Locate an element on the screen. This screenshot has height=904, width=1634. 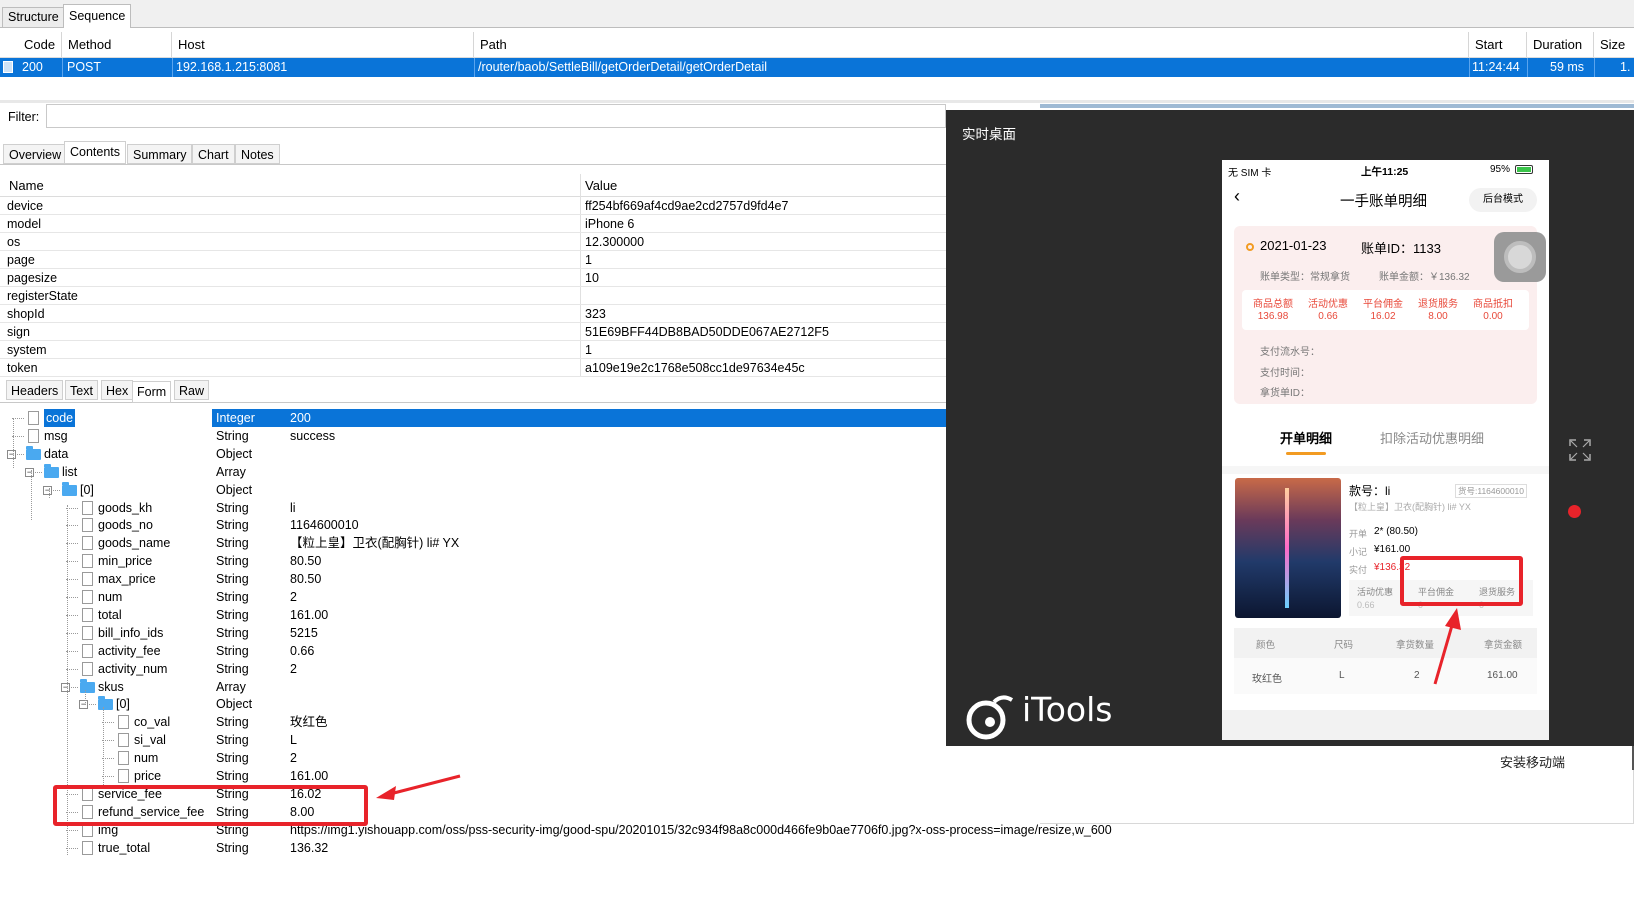
tree-row: msg String success is located at coordinates (473, 436).